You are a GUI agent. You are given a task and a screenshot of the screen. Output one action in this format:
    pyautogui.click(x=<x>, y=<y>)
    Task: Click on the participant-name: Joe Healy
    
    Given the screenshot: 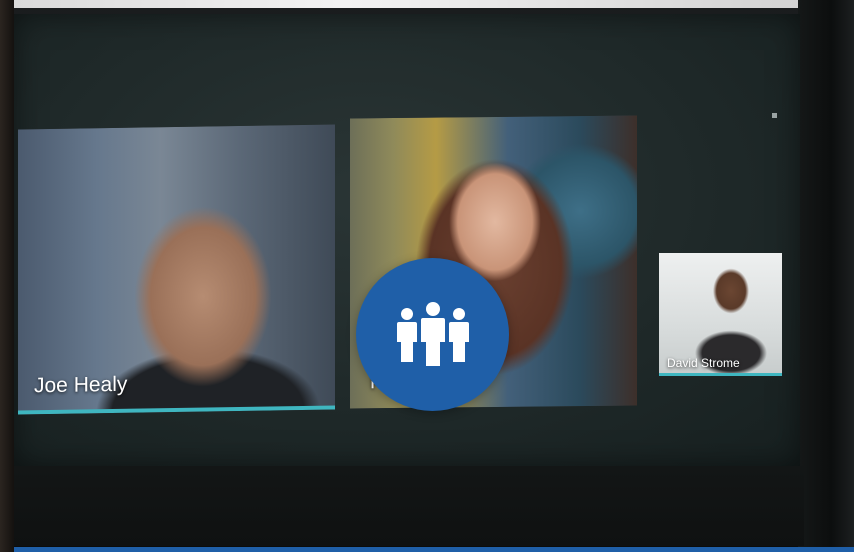 What is the action you would take?
    pyautogui.click(x=81, y=385)
    